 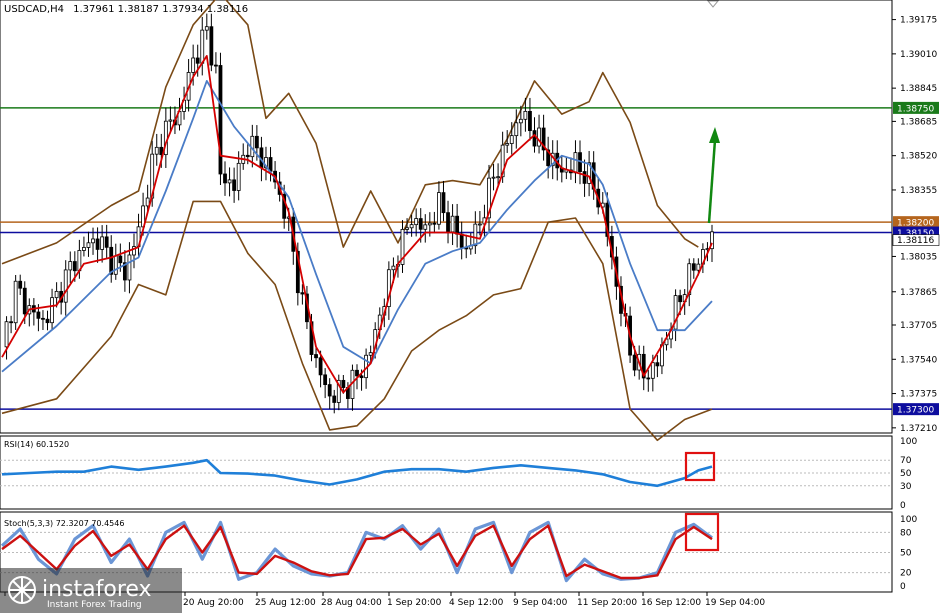 I want to click on price-tick-label-8: 1.37705, so click(x=918, y=326).